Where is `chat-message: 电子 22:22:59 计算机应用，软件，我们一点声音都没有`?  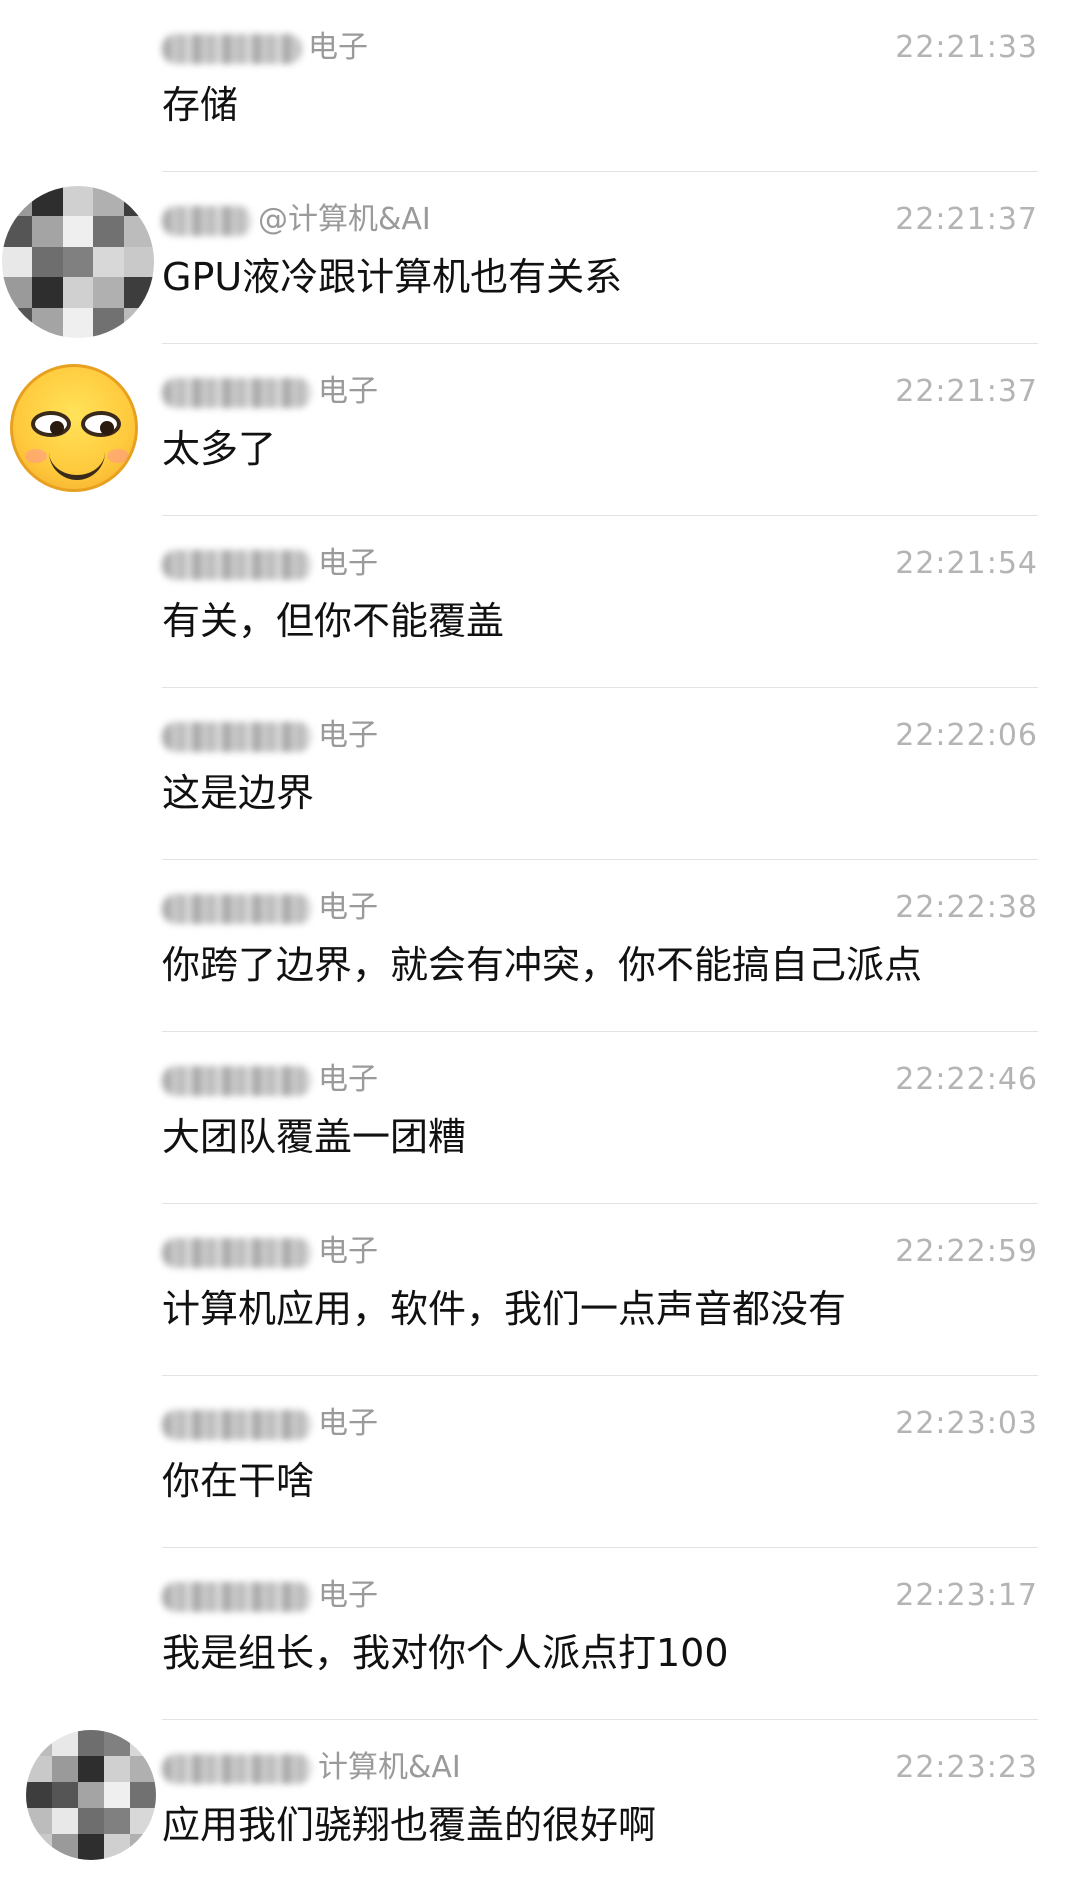 chat-message: 电子 22:22:59 计算机应用，软件，我们一点声音都没有 is located at coordinates (540, 1290).